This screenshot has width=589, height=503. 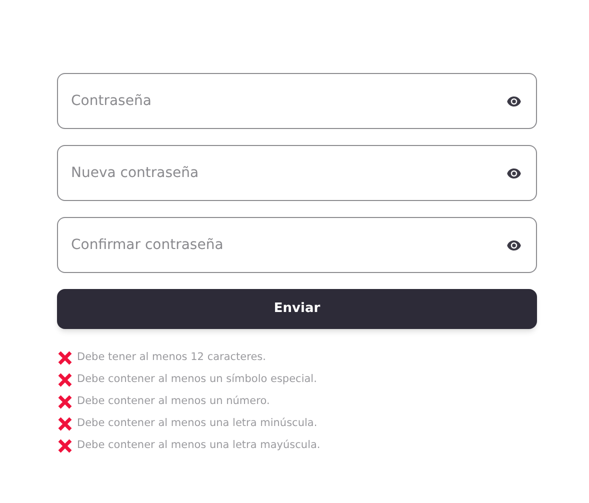 I want to click on password-field: Confirmar contraseña, so click(x=297, y=245).